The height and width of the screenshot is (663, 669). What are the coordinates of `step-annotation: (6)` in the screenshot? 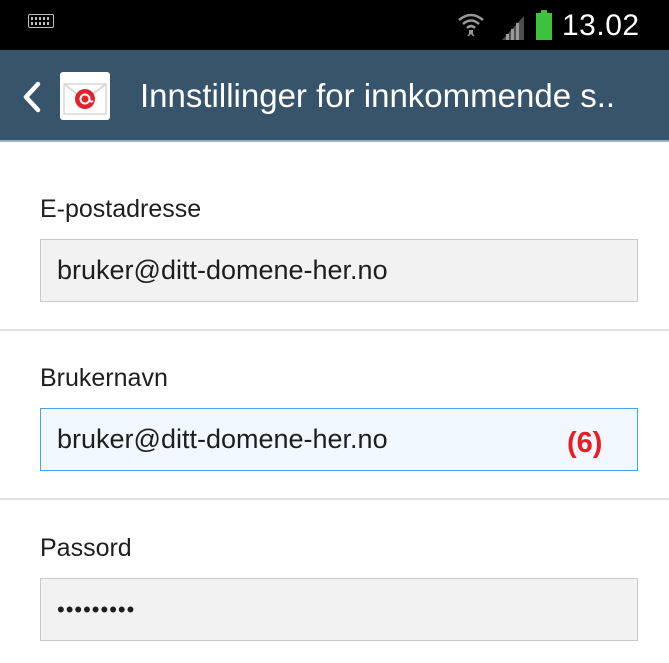 It's located at (585, 443).